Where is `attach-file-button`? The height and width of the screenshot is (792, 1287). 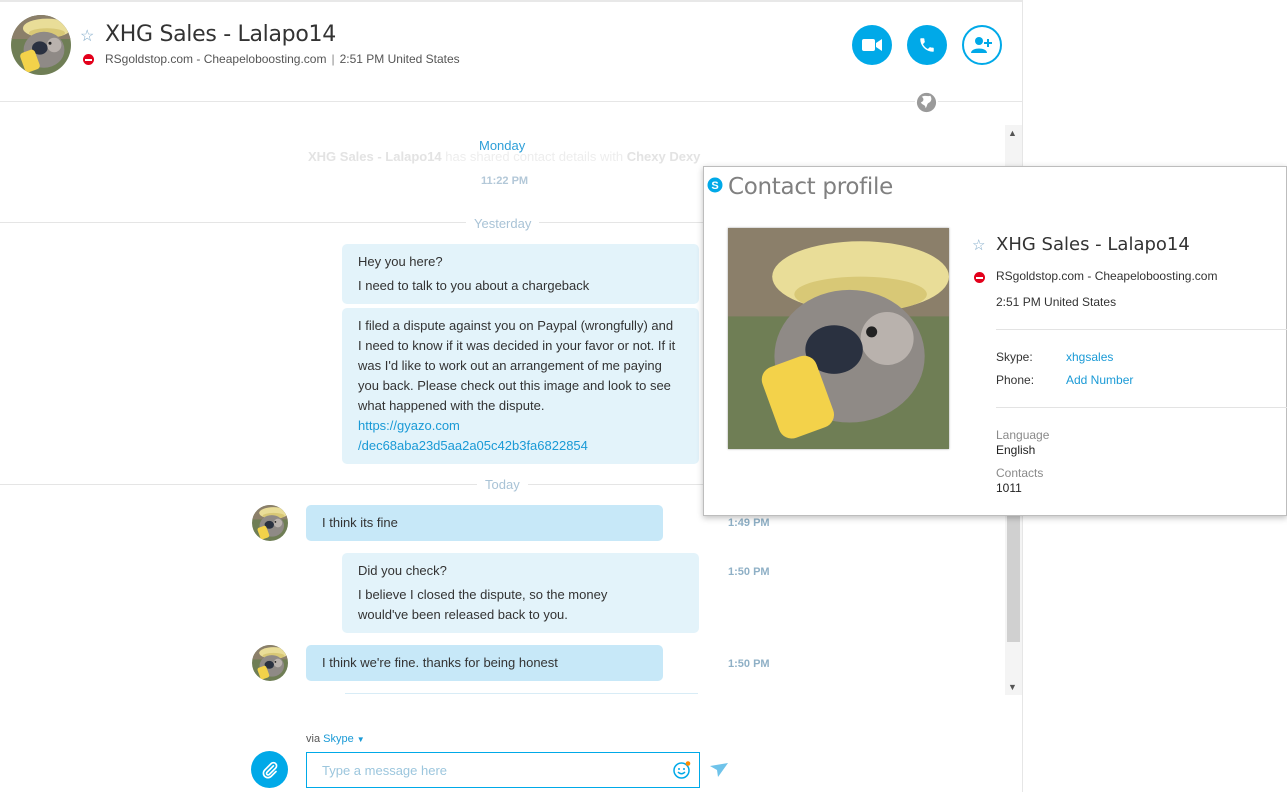
attach-file-button is located at coordinates (269, 769).